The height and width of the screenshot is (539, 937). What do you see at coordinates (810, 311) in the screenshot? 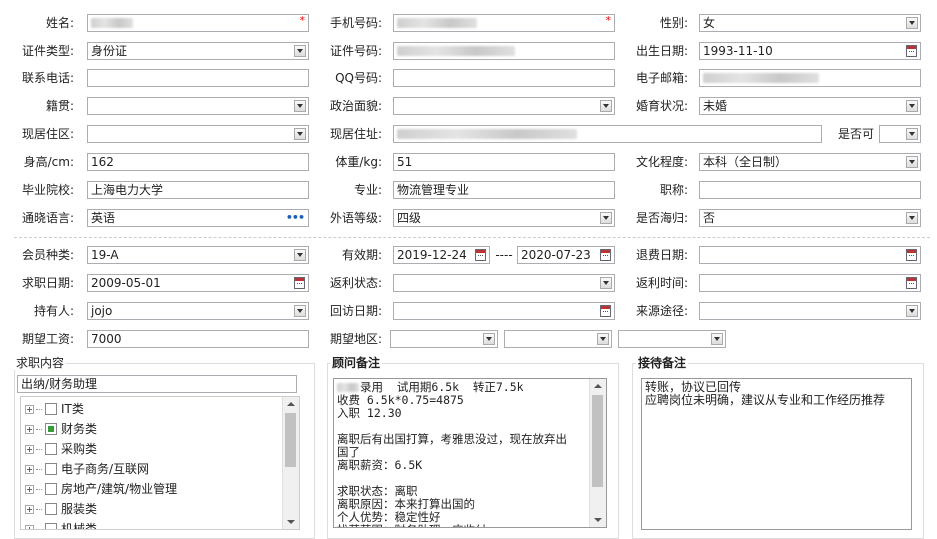
I see `source-select` at bounding box center [810, 311].